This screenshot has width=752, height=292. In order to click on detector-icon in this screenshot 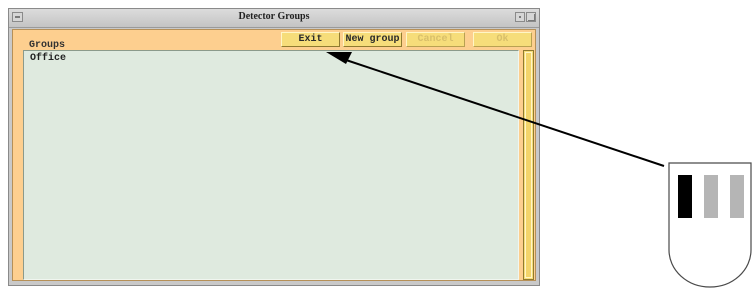, I will do `click(710, 225)`.